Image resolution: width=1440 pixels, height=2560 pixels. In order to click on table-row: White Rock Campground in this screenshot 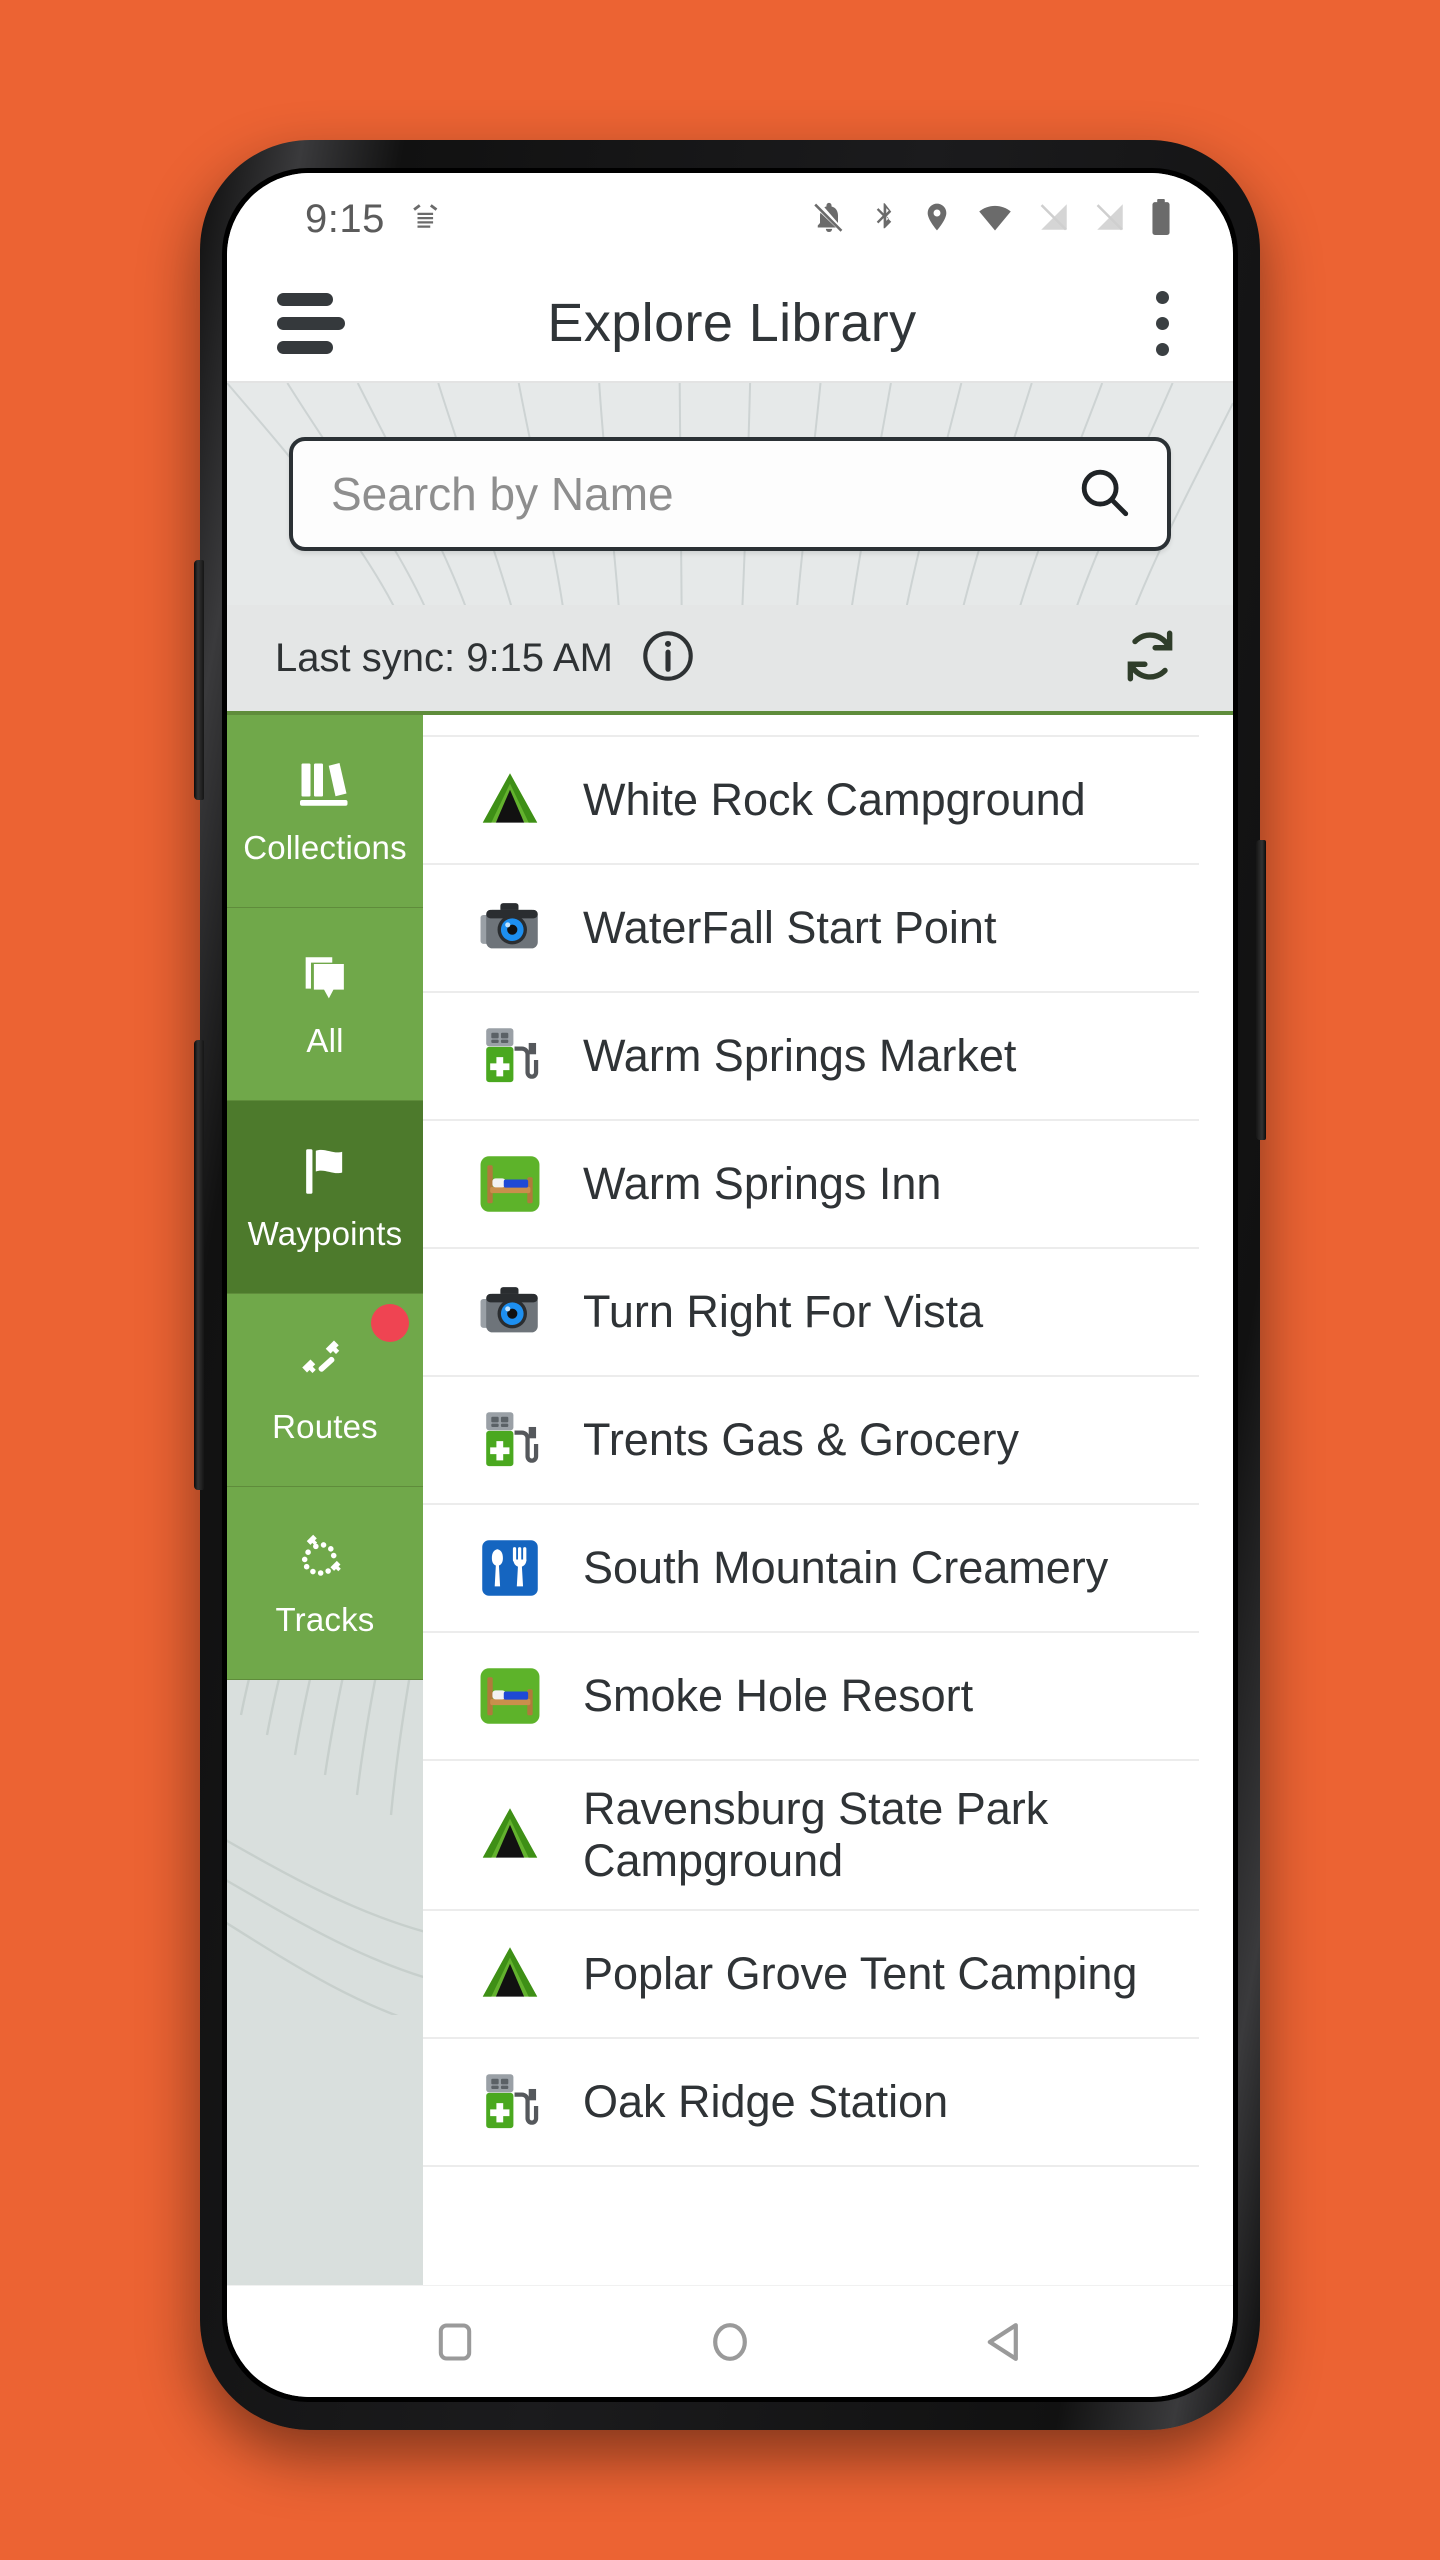, I will do `click(811, 801)`.